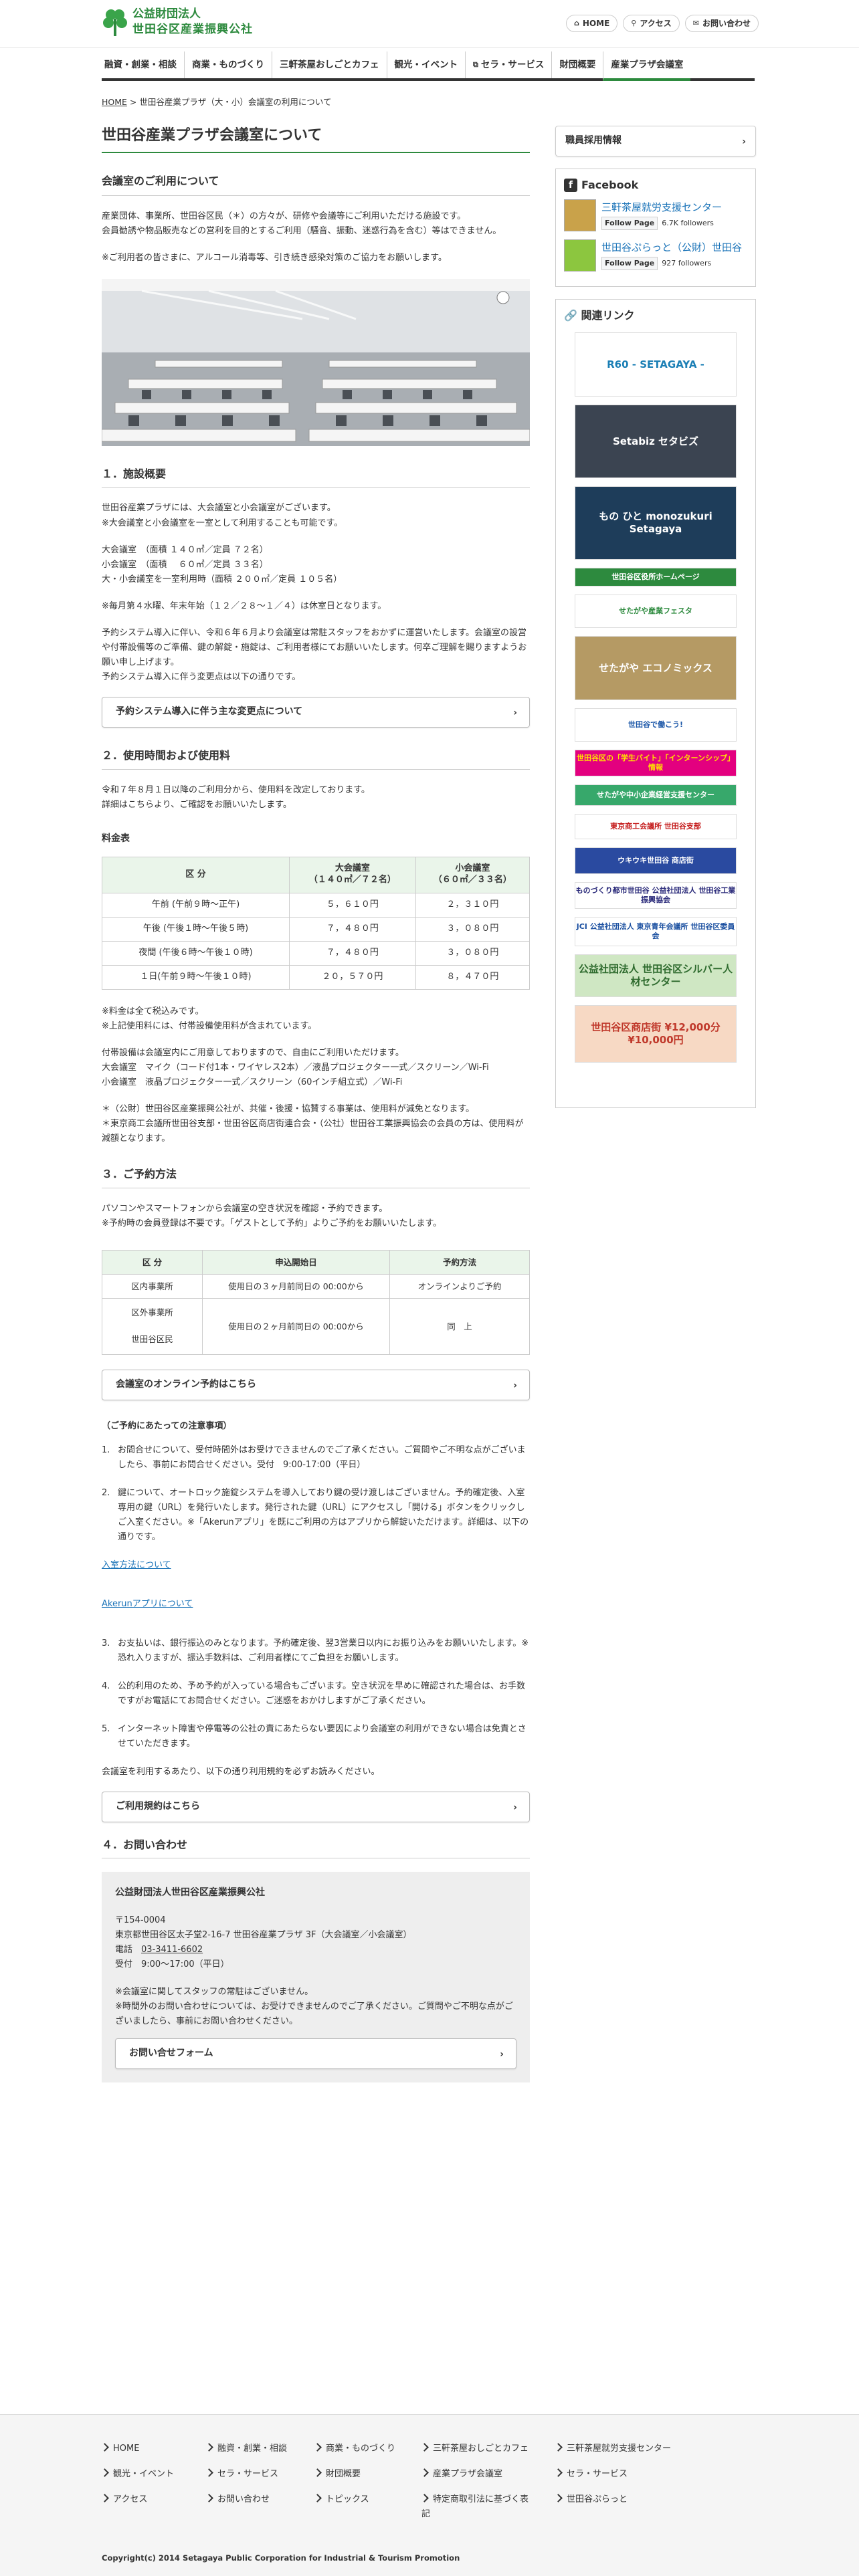 This screenshot has height=2576, width=859. I want to click on s2-text-2: 詳細はこちらより、ご確認をお願いいたします。, so click(316, 805).